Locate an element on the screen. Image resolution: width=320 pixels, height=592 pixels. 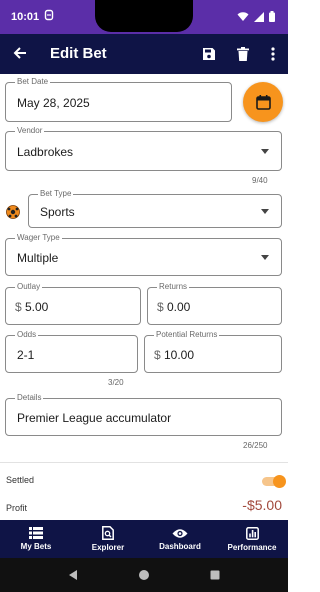
back-triangle-icon is located at coordinates (73, 575).